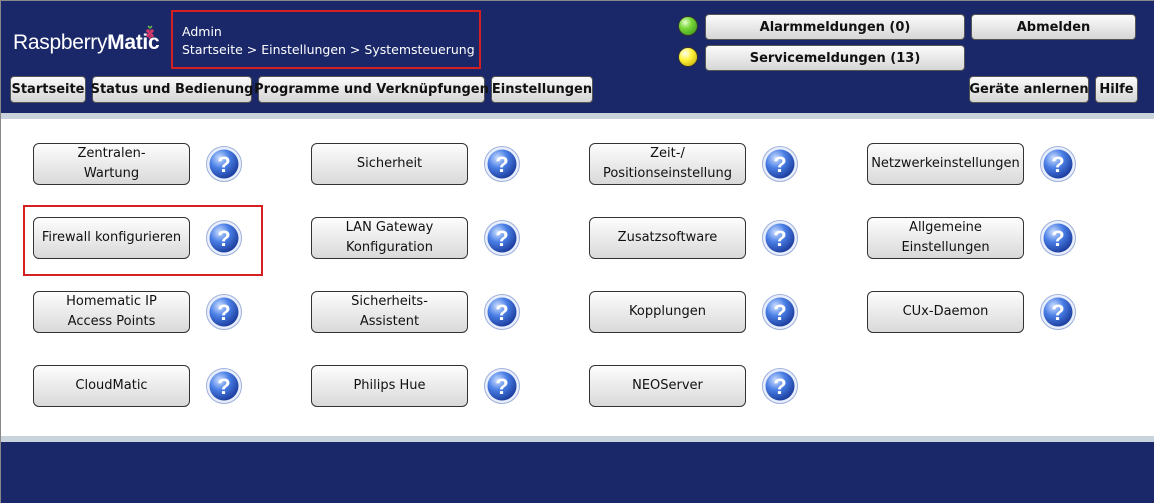  I want to click on settings-tile-button: CUx-Daemon, so click(945, 312).